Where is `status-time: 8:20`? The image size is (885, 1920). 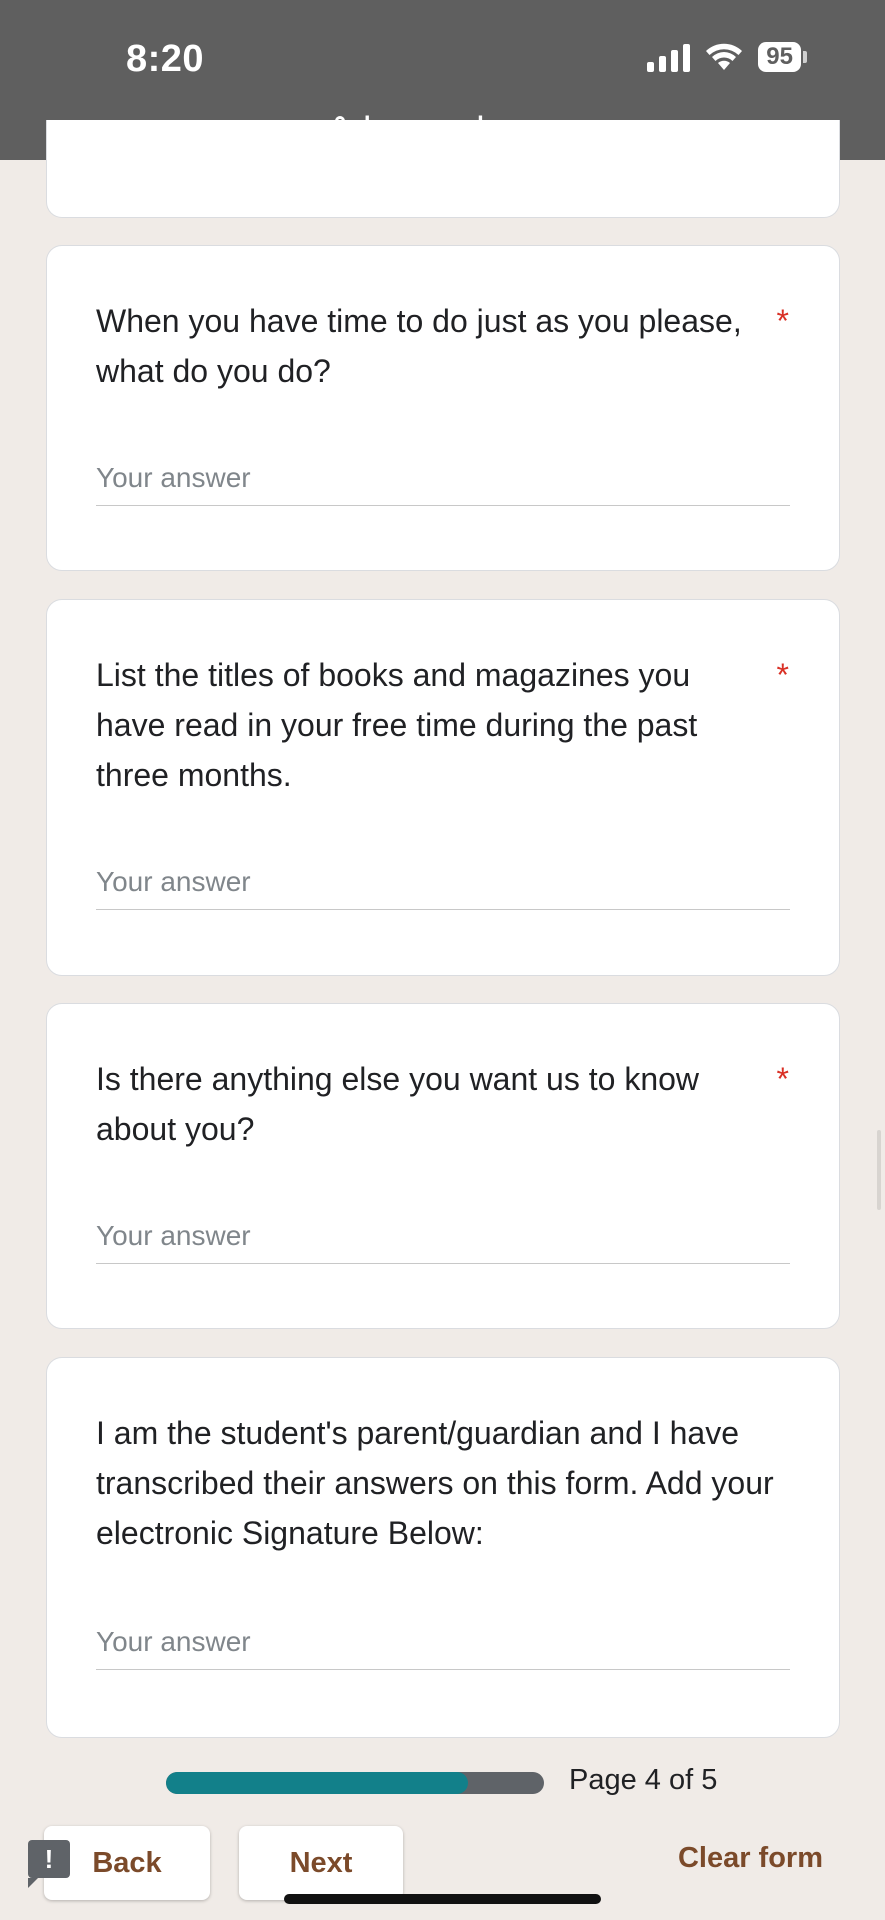 status-time: 8:20 is located at coordinates (165, 59).